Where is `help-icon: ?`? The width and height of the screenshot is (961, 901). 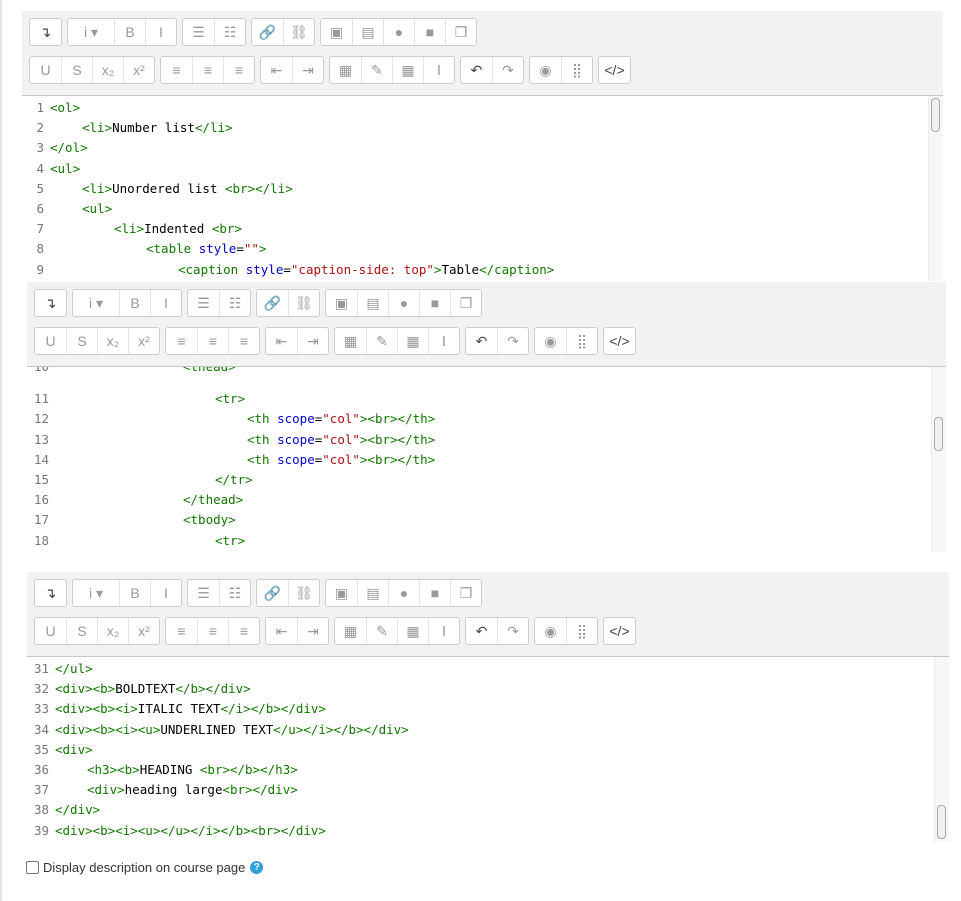 help-icon: ? is located at coordinates (257, 867).